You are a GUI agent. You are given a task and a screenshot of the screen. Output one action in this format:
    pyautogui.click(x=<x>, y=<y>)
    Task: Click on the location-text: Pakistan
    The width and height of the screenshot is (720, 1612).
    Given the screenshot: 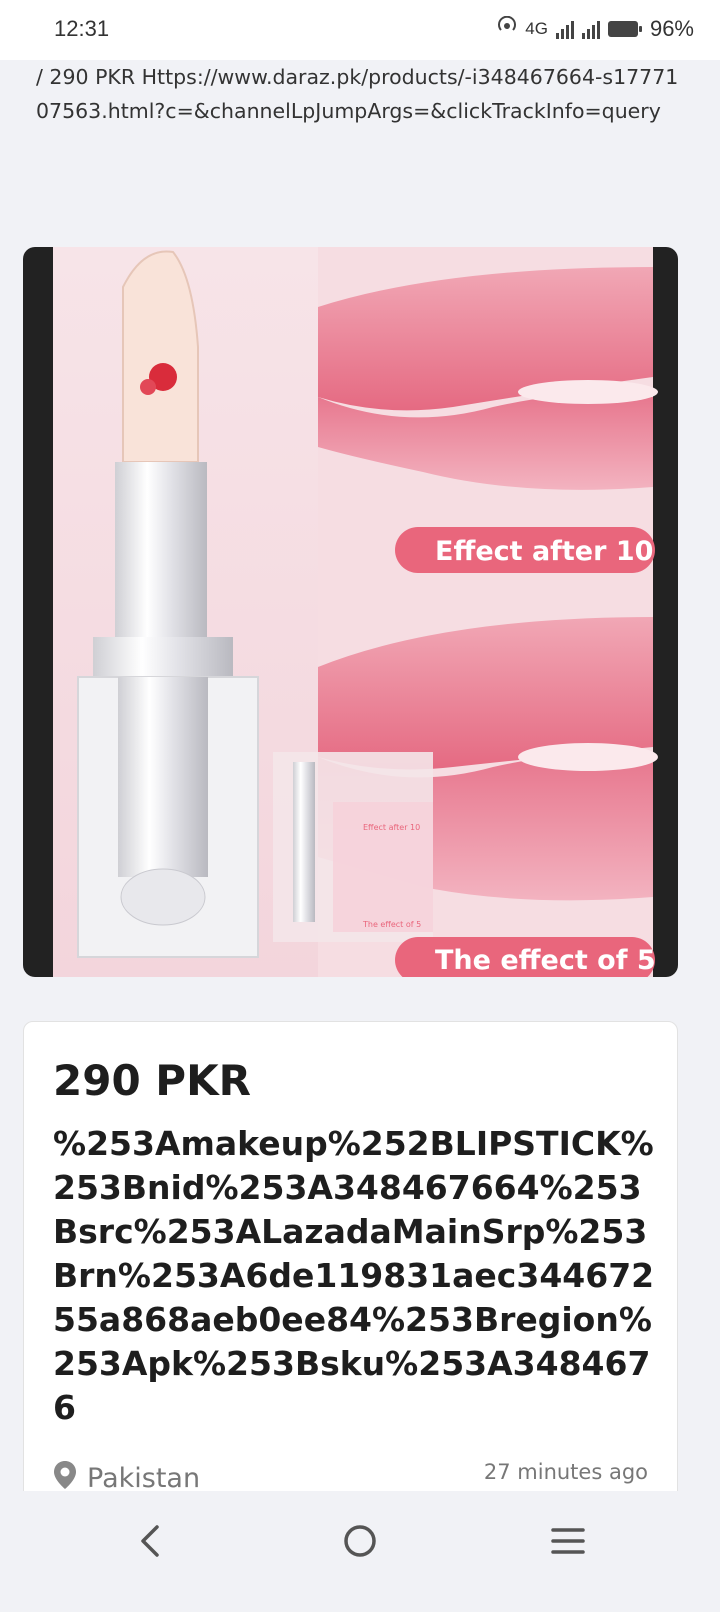 What is the action you would take?
    pyautogui.click(x=144, y=1478)
    